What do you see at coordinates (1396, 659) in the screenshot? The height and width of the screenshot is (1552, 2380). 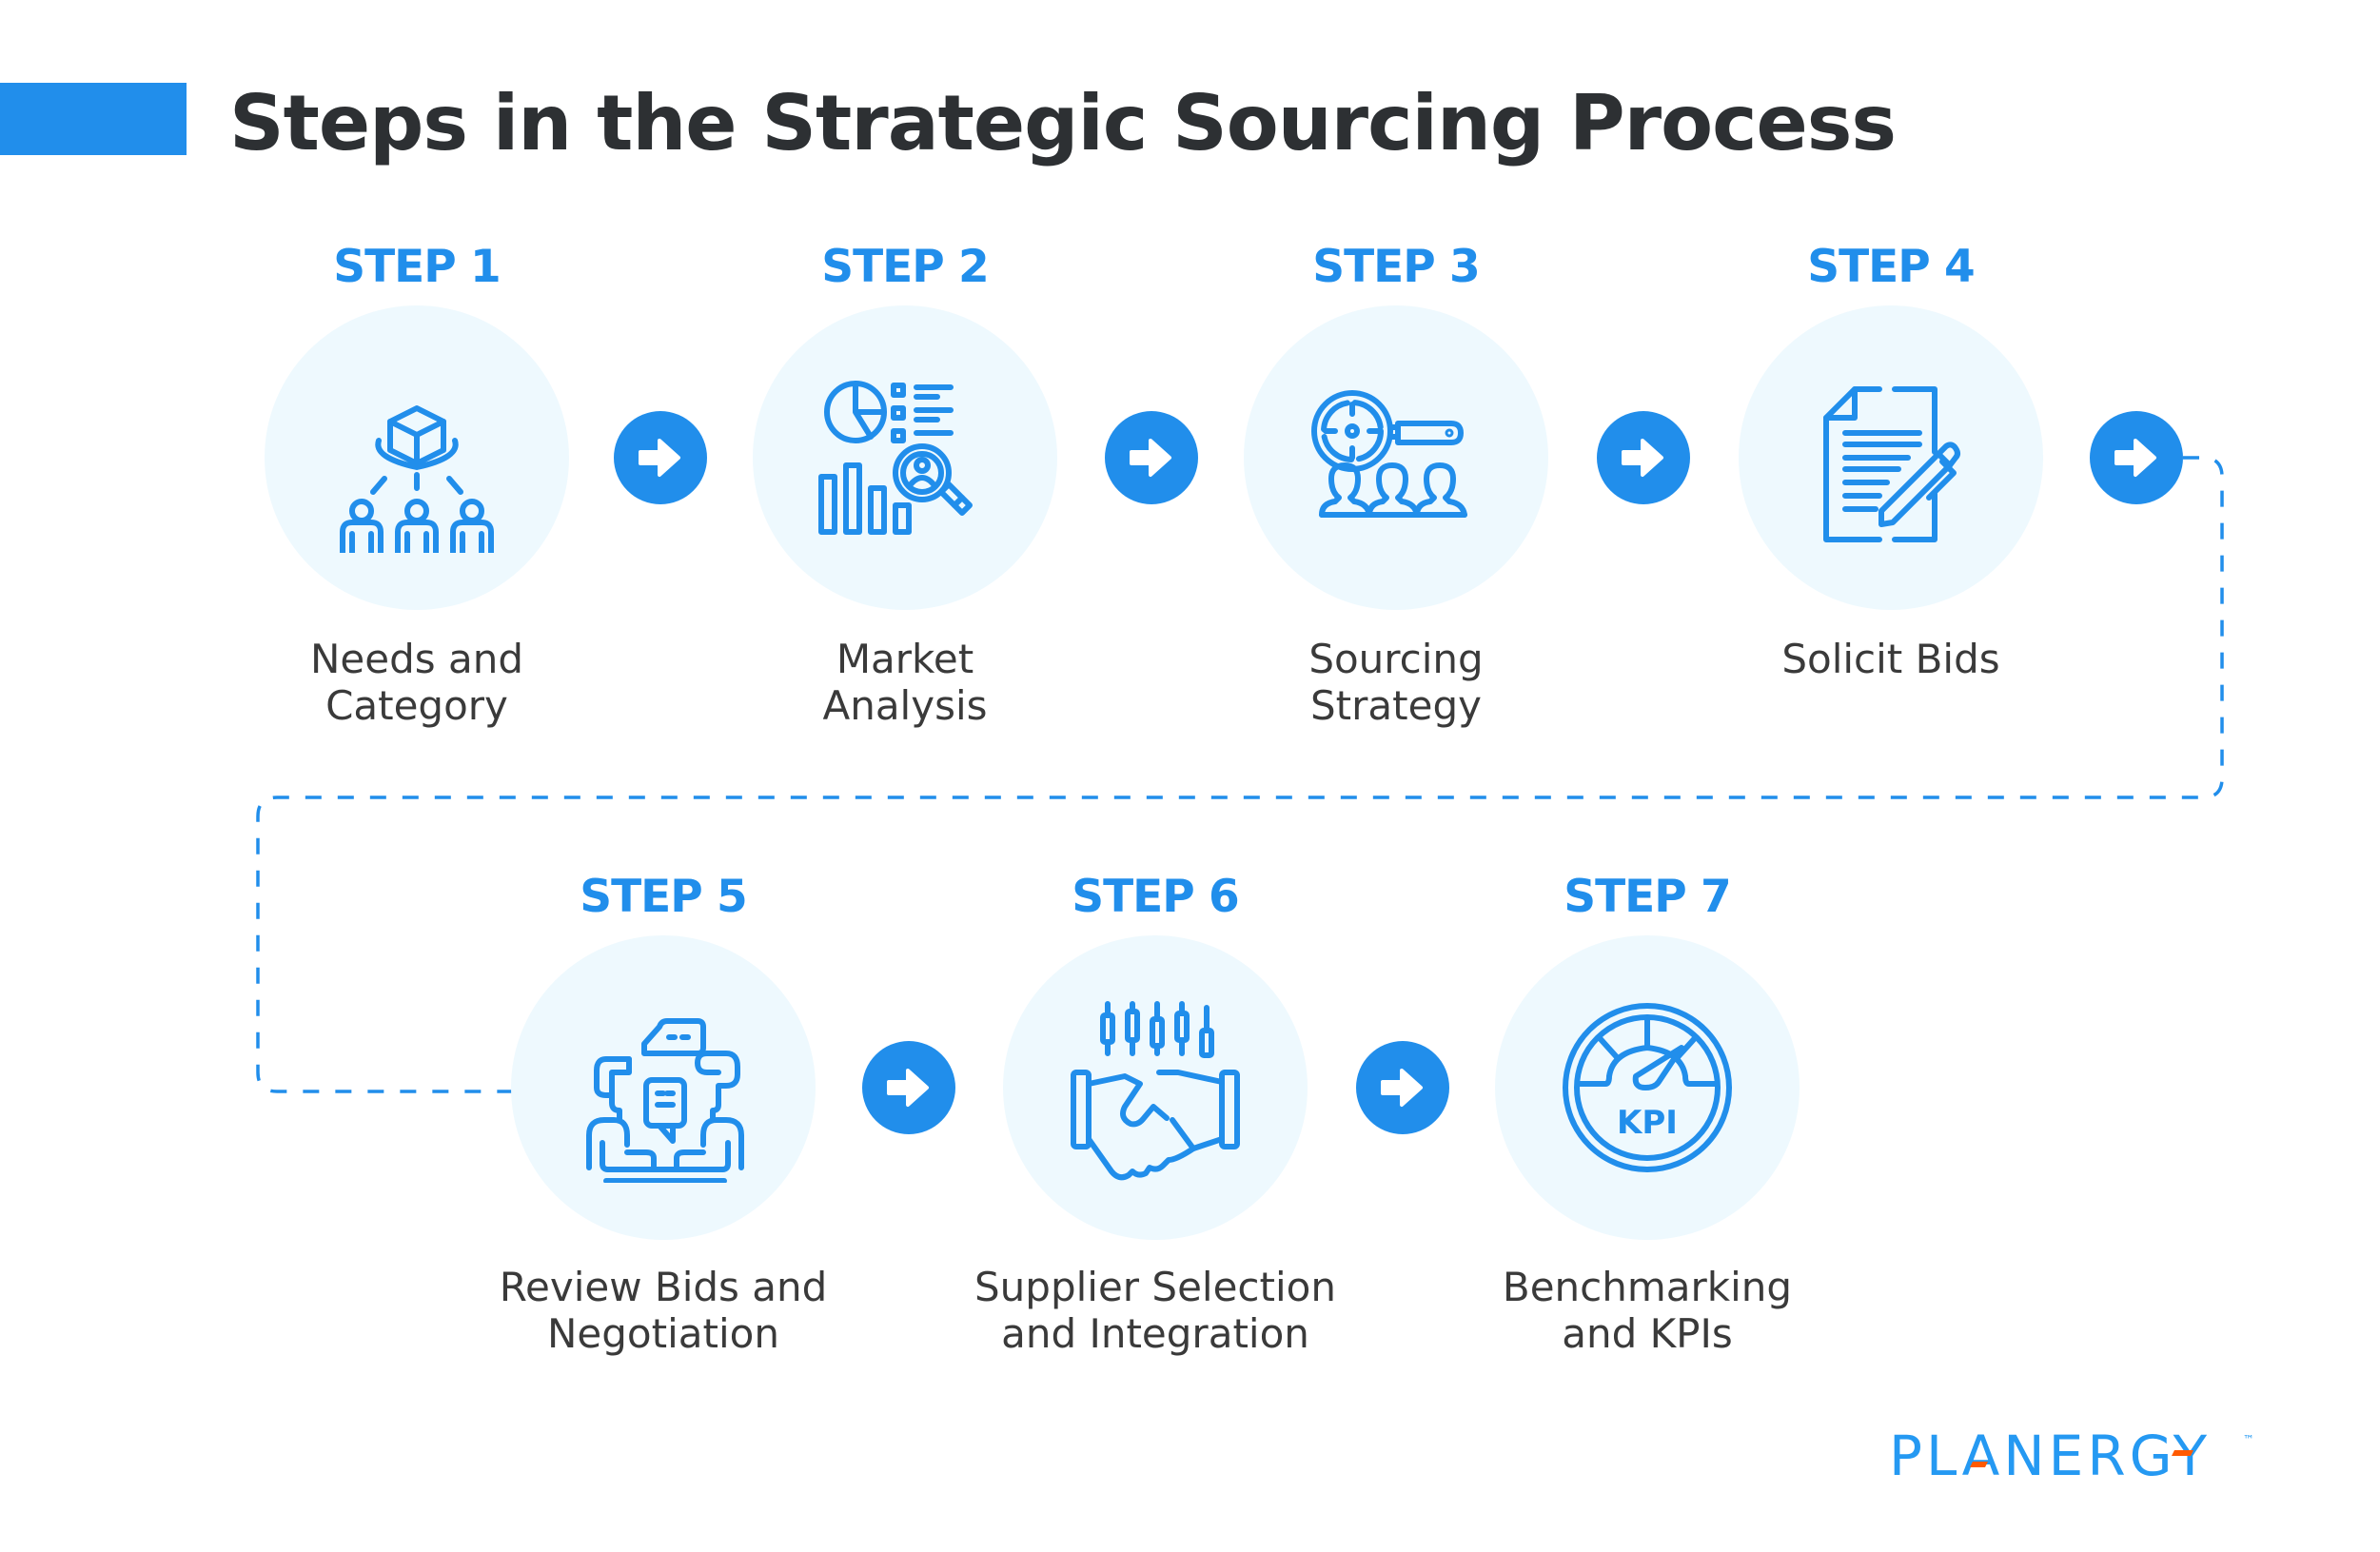 I see `step-name-line-1: Sourcing` at bounding box center [1396, 659].